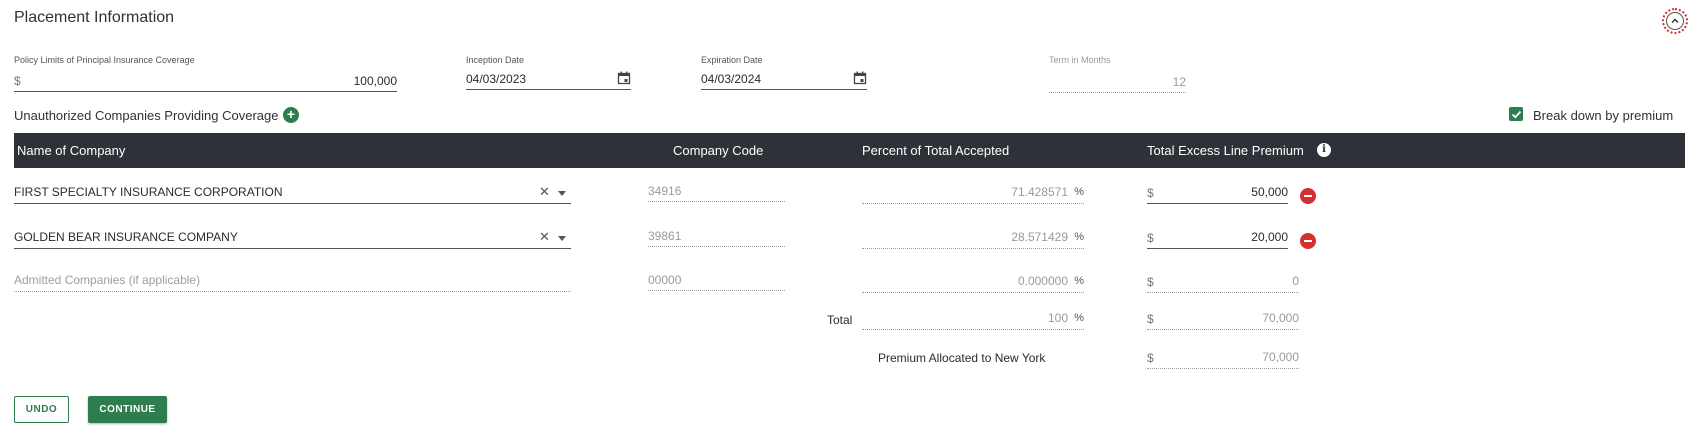 This screenshot has height=440, width=1698. I want to click on chevron-up-icon, so click(1675, 21).